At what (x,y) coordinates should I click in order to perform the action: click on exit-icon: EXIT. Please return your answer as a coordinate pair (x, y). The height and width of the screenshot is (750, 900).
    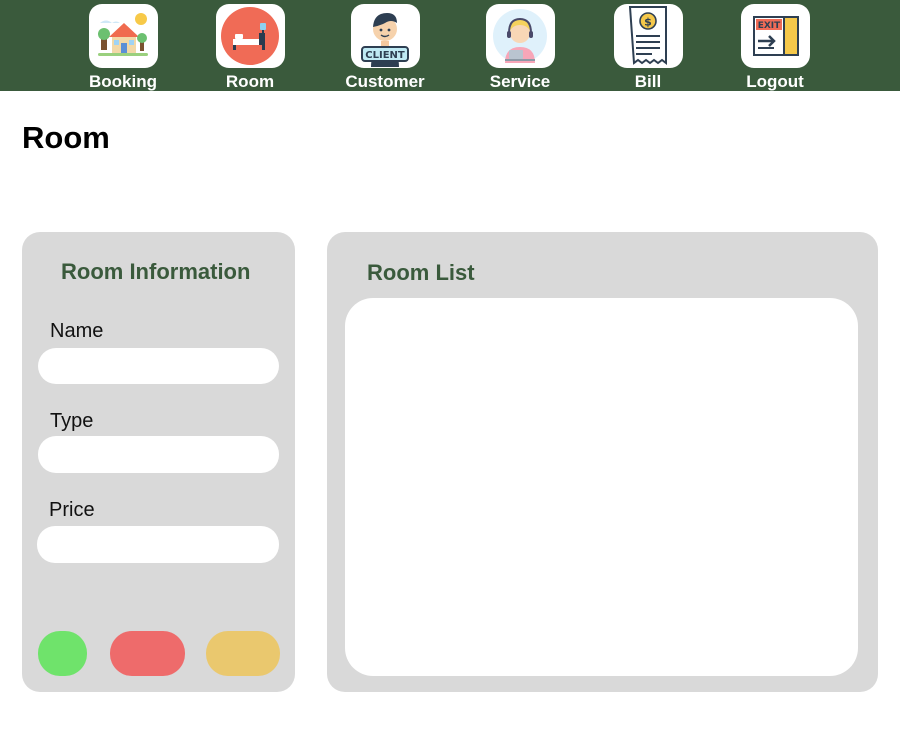
    Looking at the image, I should click on (775, 36).